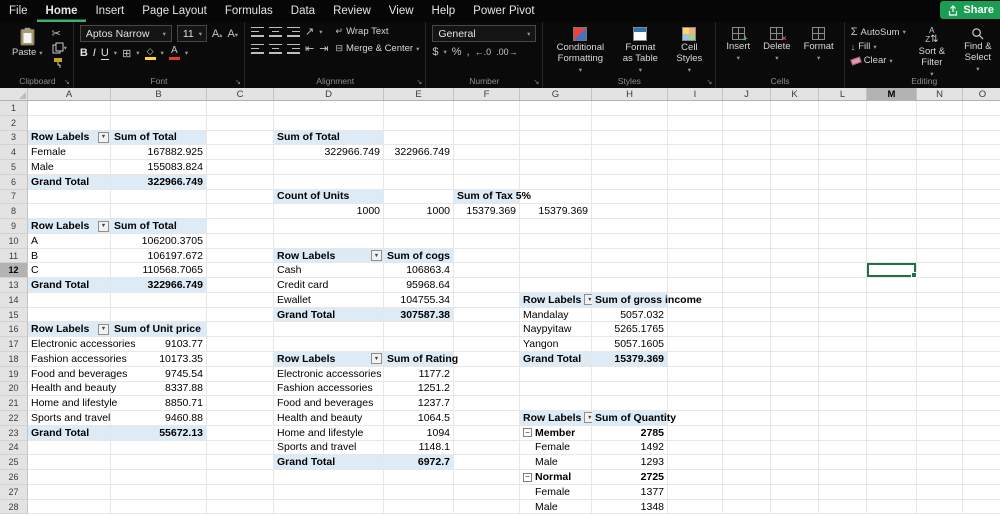 The image size is (1000, 515). Describe the element at coordinates (159, 345) in the screenshot. I see `cell-B17: 9103.77` at that location.